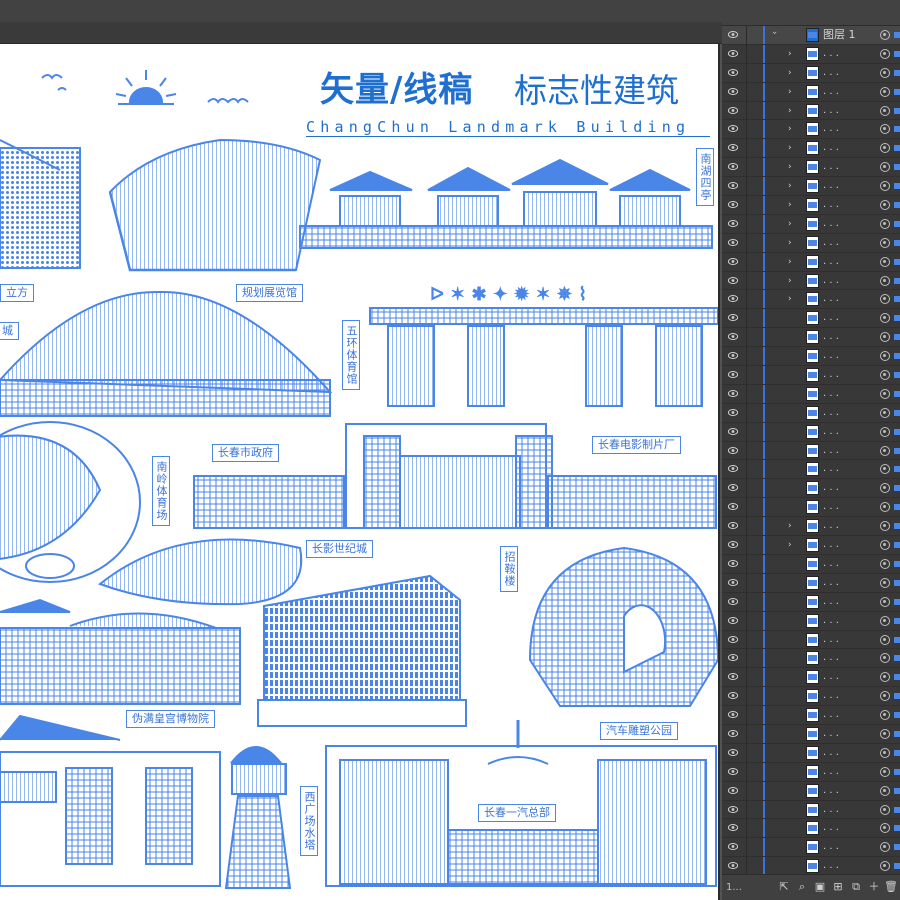 The width and height of the screenshot is (900, 900). I want to click on locate-object-icon: ⌕, so click(802, 887).